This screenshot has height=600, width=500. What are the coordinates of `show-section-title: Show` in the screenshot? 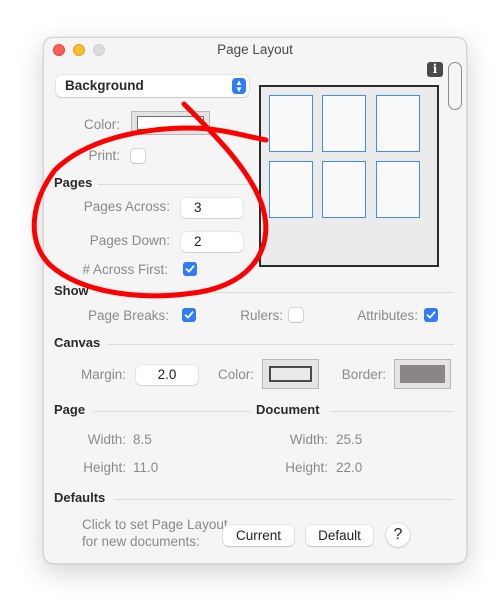 It's located at (71, 290).